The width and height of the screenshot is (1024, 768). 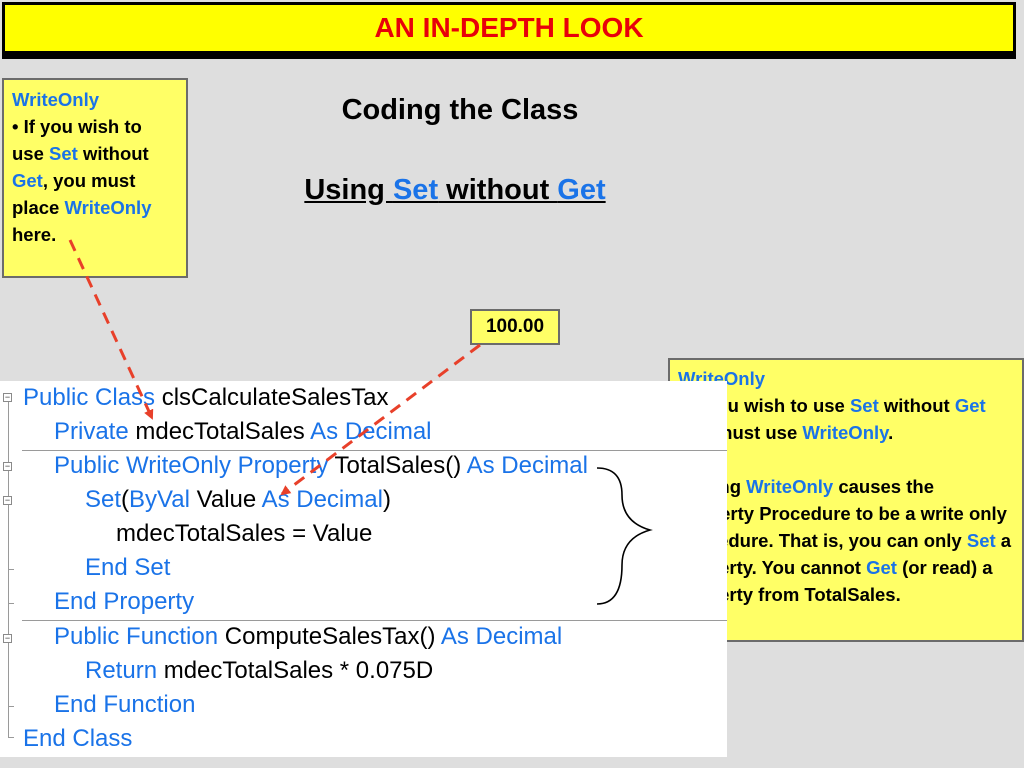 What do you see at coordinates (125, 704) in the screenshot?
I see `code-keyword: End Function` at bounding box center [125, 704].